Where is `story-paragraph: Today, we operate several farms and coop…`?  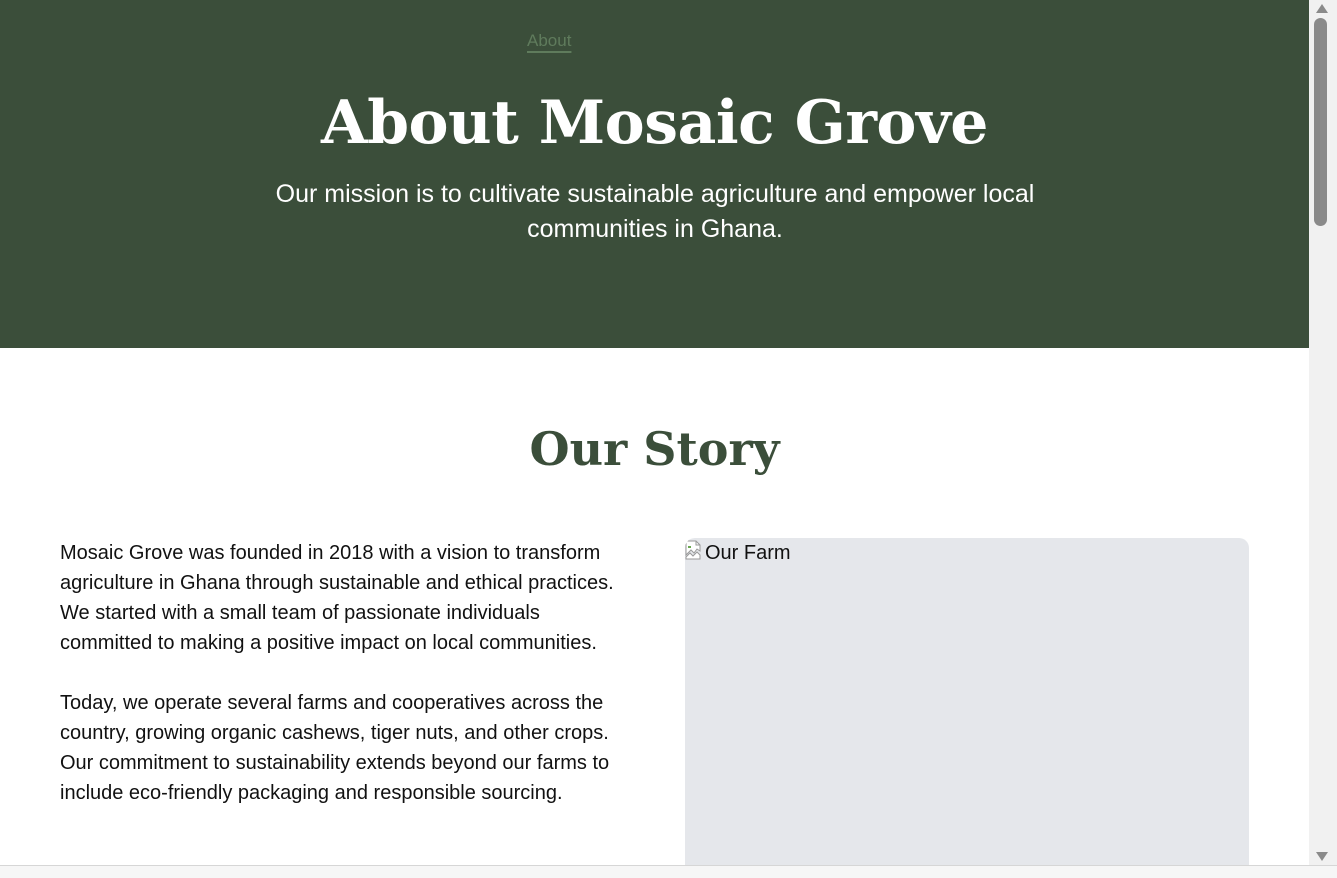
story-paragraph: Today, we operate several farms and coop… is located at coordinates (335, 748).